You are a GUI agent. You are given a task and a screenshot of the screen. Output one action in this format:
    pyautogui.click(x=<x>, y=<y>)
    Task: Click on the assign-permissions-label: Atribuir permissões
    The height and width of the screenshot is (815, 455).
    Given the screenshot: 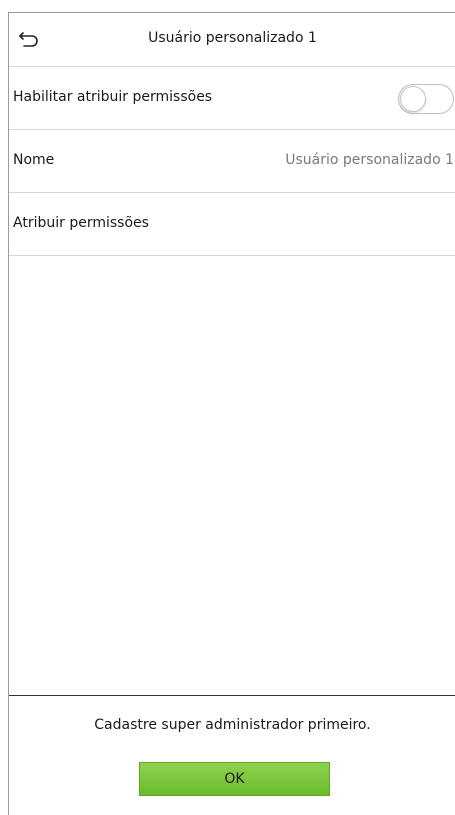 What is the action you would take?
    pyautogui.click(x=81, y=223)
    